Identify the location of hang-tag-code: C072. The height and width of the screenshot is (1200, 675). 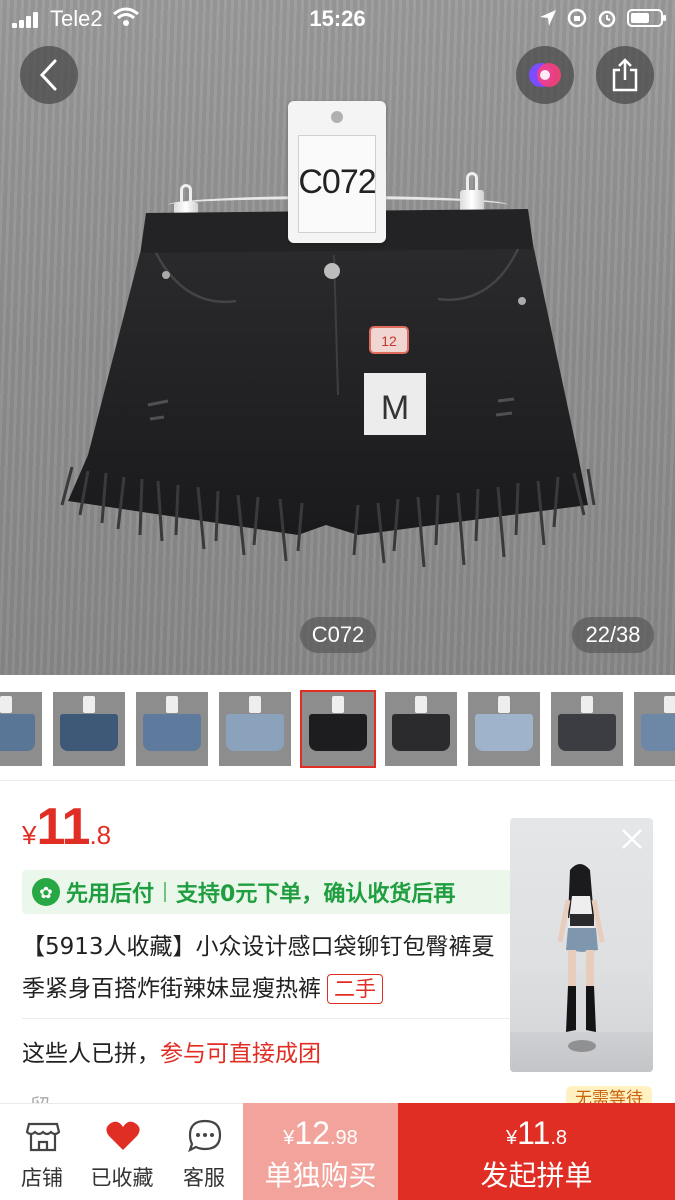
(337, 182).